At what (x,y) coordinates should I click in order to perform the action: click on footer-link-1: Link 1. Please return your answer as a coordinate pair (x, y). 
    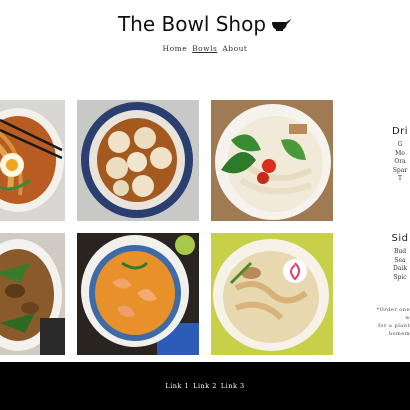
    Looking at the image, I should click on (177, 386).